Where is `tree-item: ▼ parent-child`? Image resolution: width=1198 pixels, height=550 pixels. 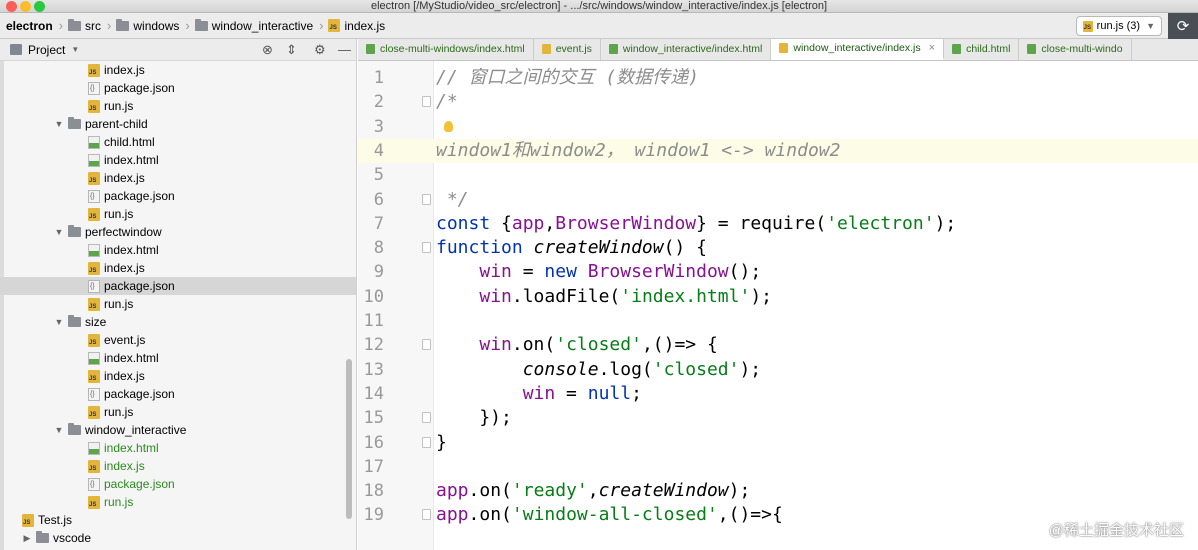 tree-item: ▼ parent-child is located at coordinates (178, 124).